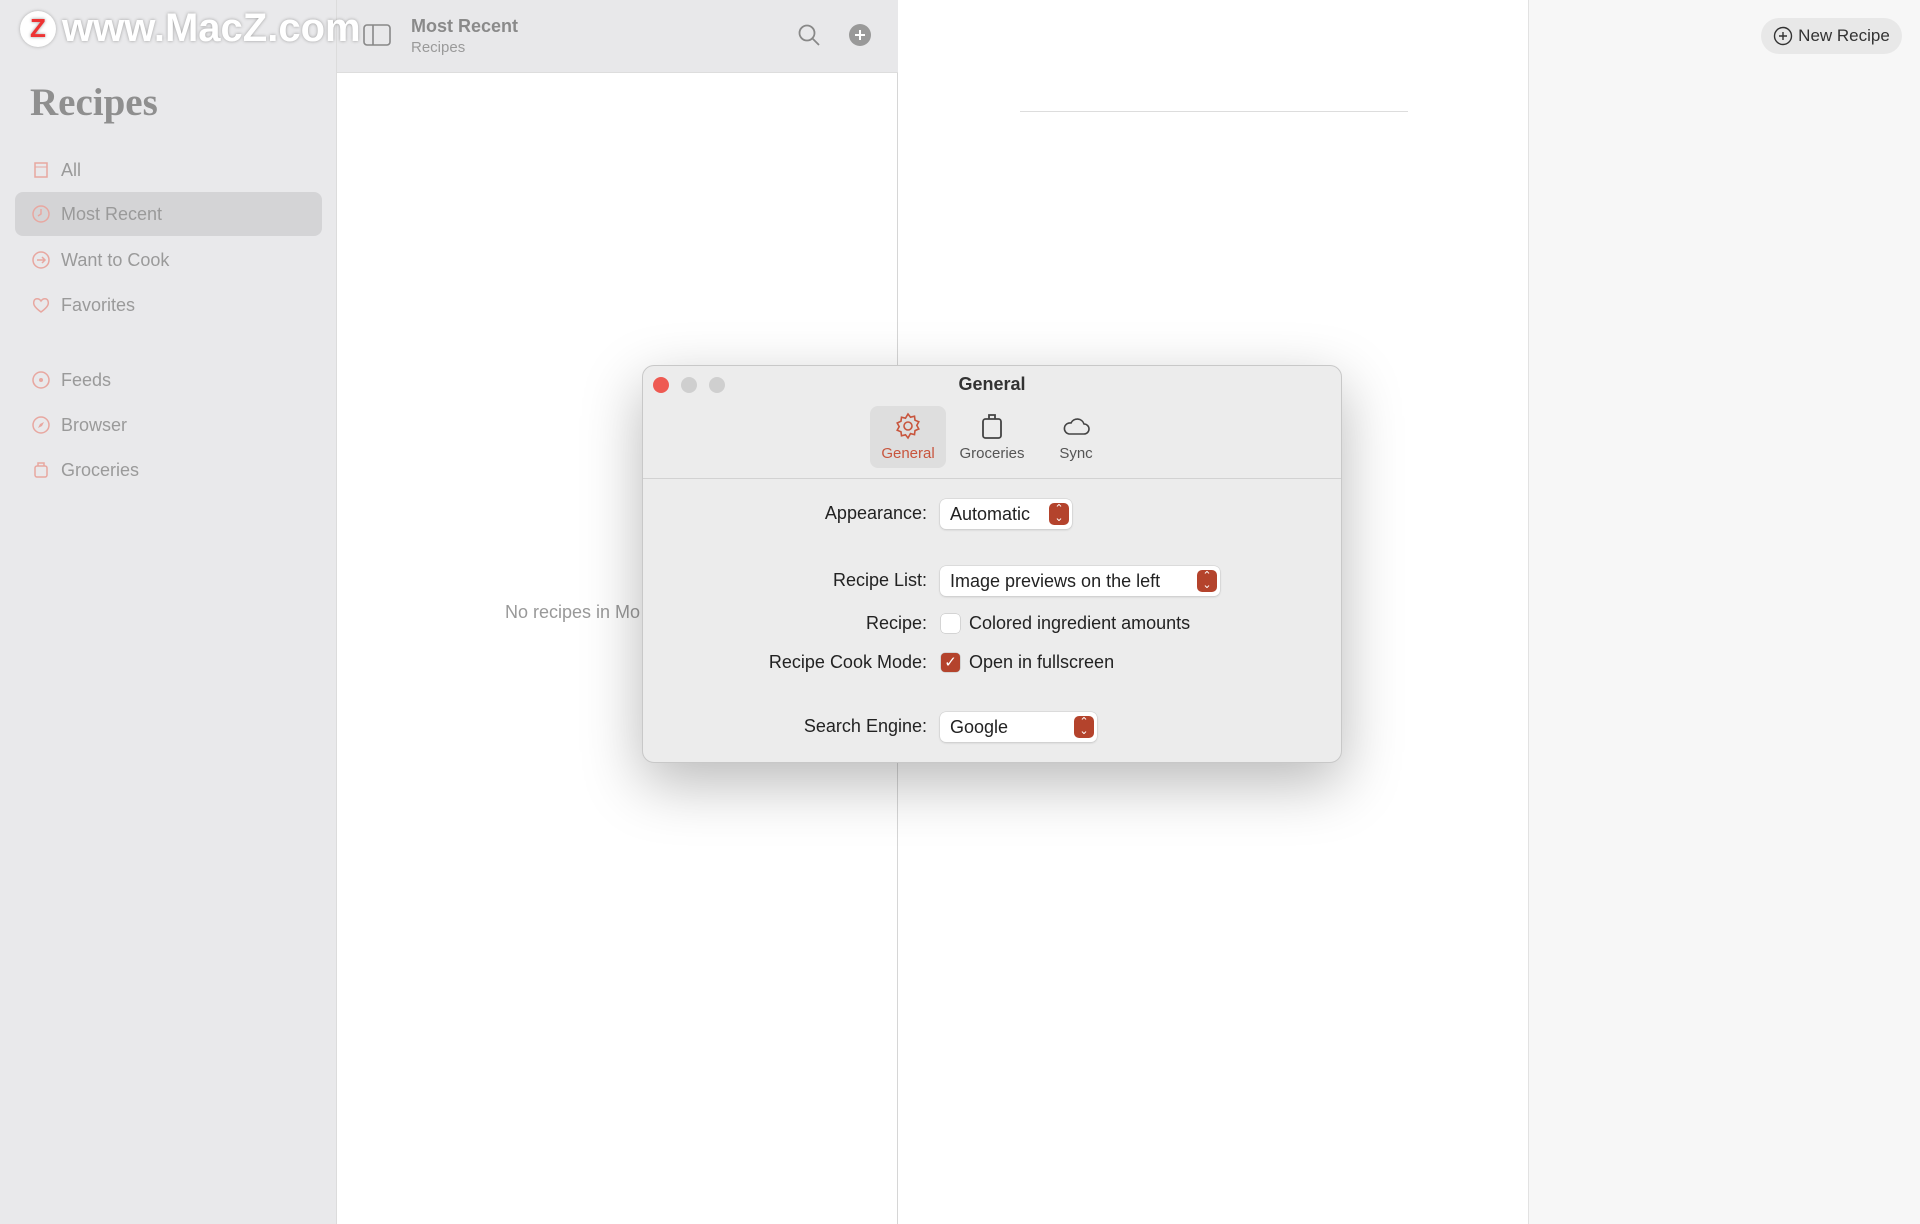 This screenshot has height=1224, width=1920. I want to click on new-recipe-label: New Recipe, so click(1844, 35).